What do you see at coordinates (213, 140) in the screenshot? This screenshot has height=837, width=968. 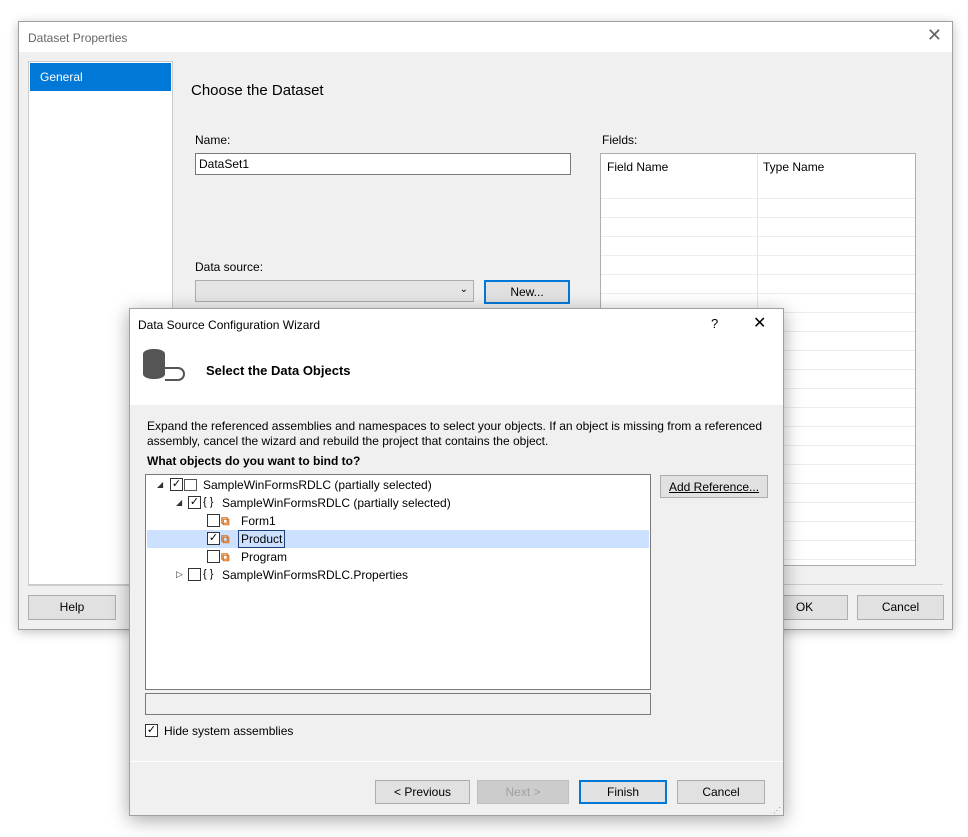 I see `name-label: Name:` at bounding box center [213, 140].